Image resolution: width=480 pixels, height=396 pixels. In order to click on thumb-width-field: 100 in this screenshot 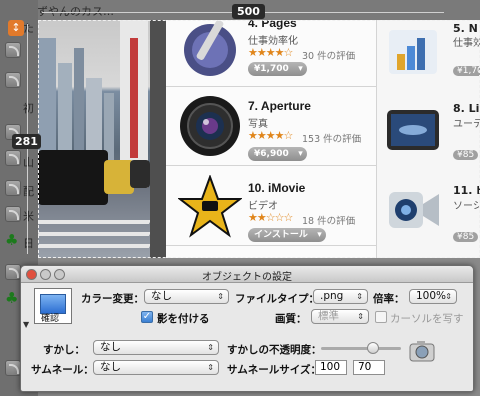, I will do `click(331, 367)`.